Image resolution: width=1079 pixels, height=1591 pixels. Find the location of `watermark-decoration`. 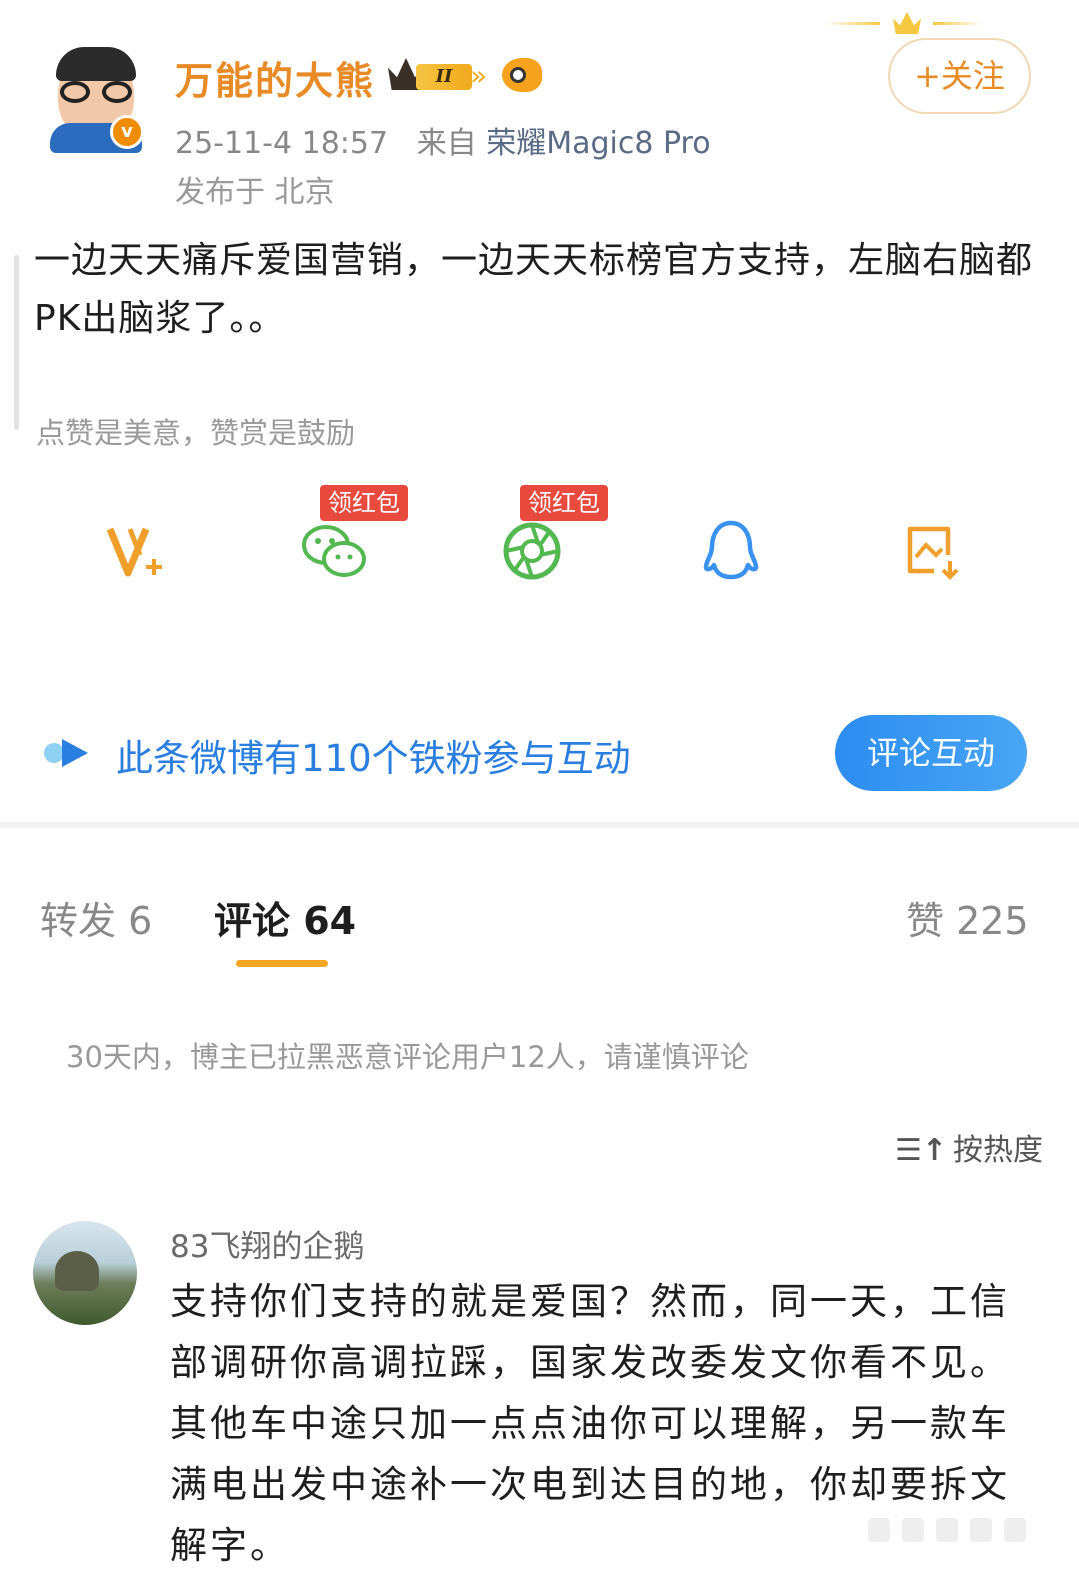

watermark-decoration is located at coordinates (953, 1530).